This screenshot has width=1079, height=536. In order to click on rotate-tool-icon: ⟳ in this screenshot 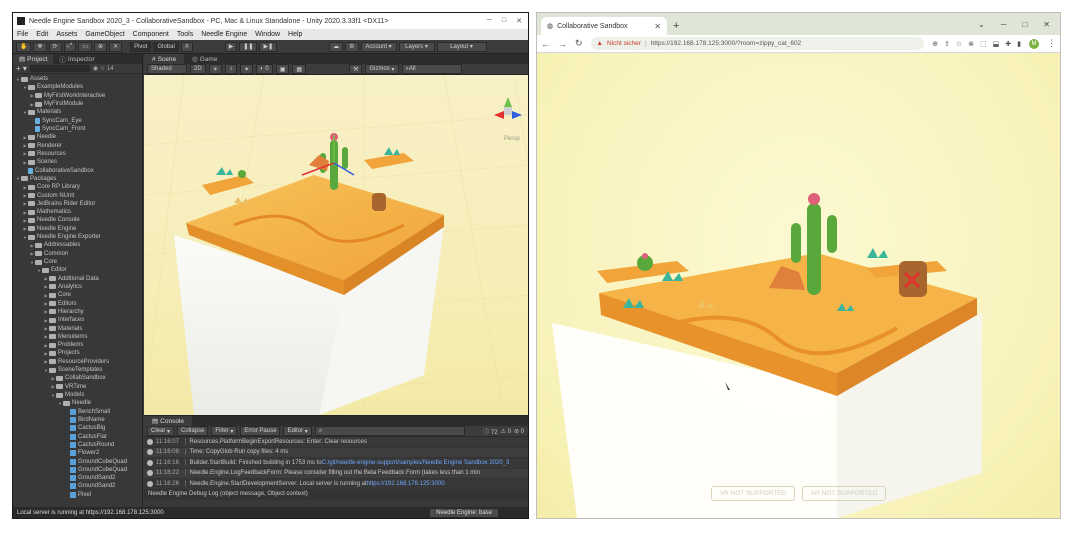, I will do `click(55, 46)`.